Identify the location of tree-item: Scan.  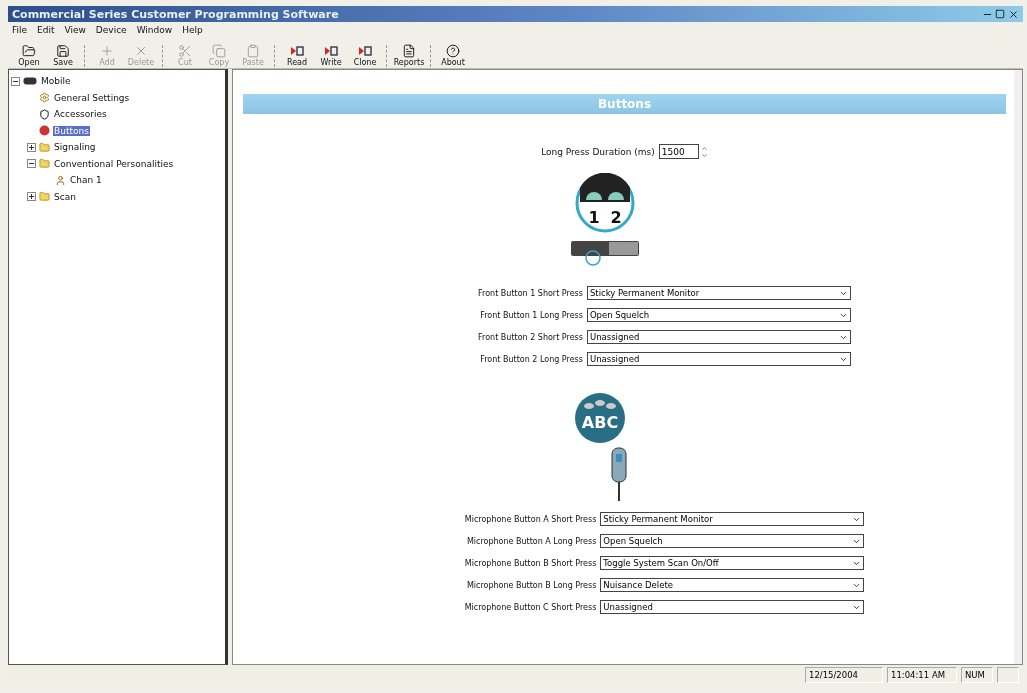
(65, 196).